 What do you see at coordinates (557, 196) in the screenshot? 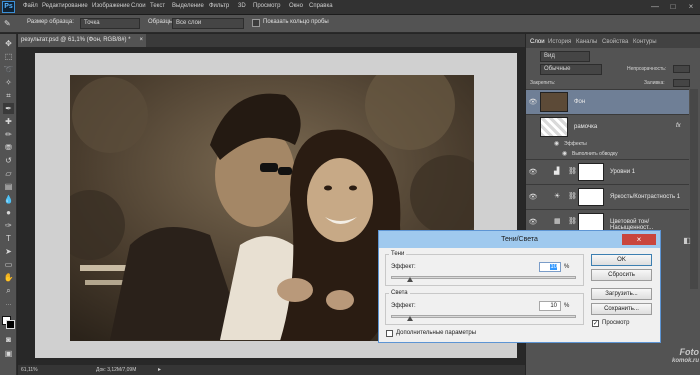
I see `brightness-adjustment-icon: ☀` at bounding box center [557, 196].